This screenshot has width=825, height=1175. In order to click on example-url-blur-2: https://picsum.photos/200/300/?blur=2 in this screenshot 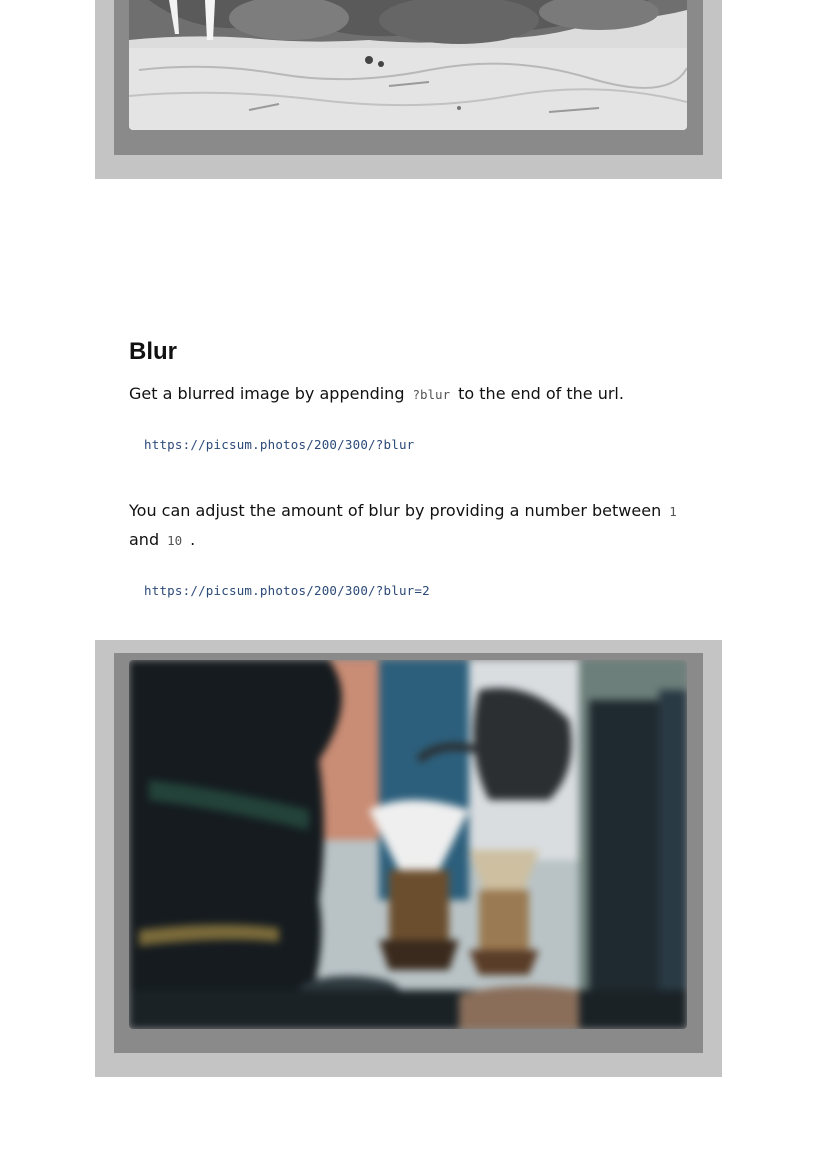, I will do `click(287, 590)`.